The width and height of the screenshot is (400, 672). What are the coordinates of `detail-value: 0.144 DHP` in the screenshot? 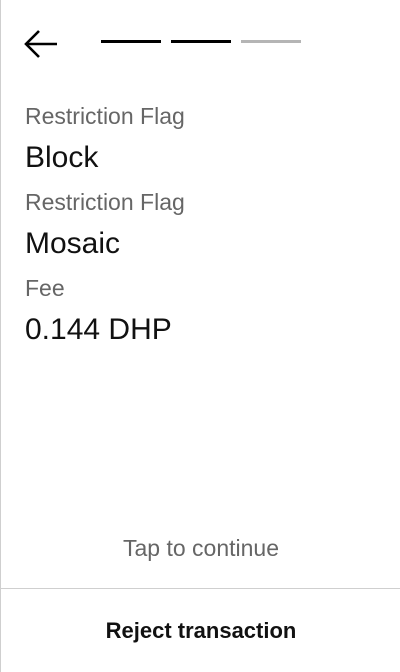 It's located at (98, 329).